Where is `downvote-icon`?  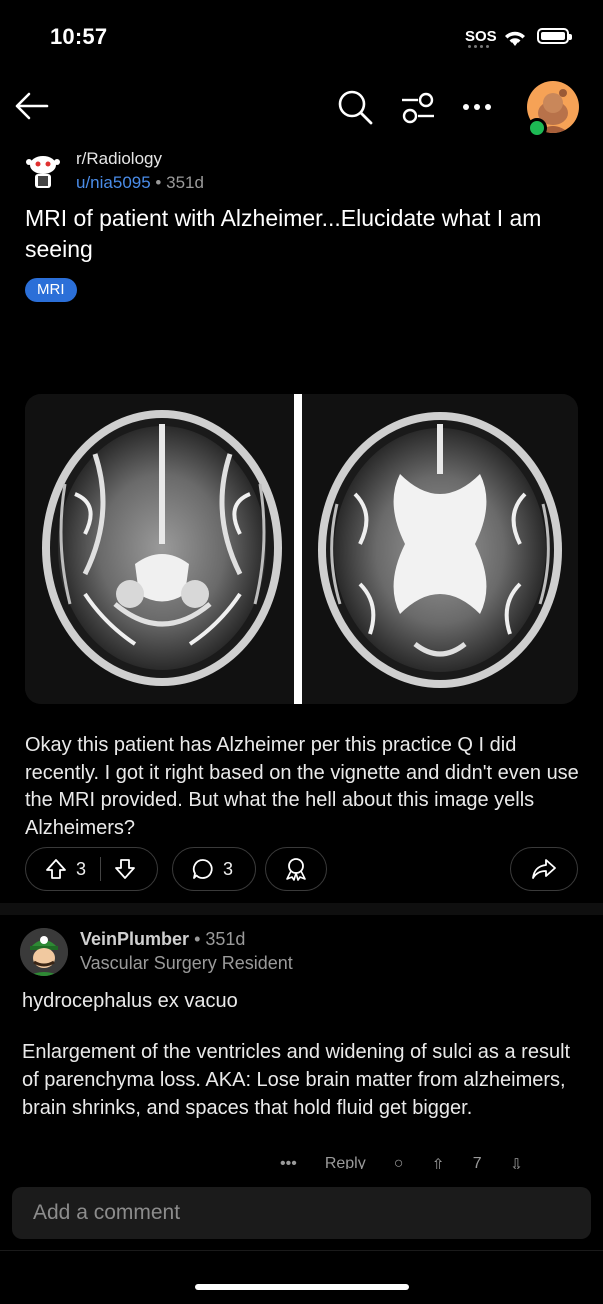 downvote-icon is located at coordinates (125, 869).